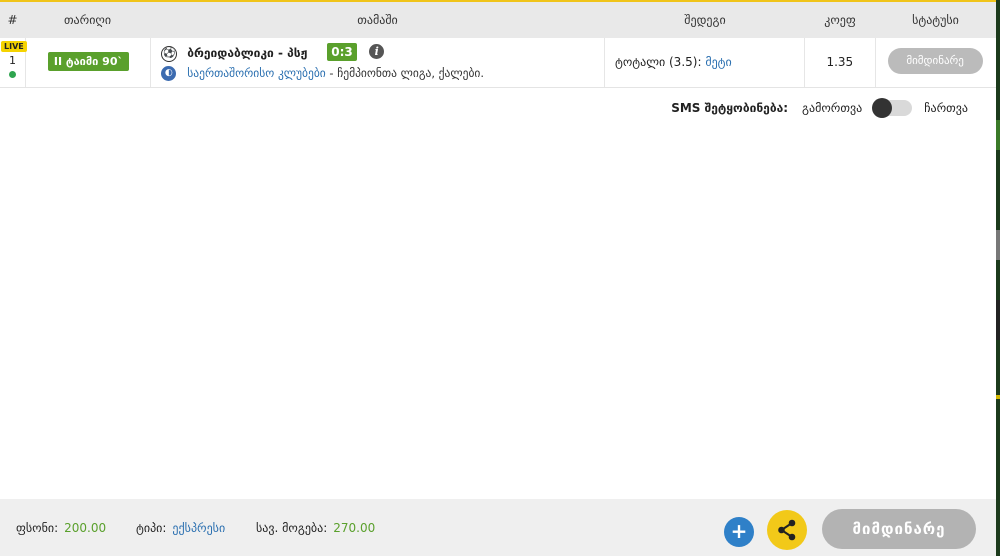  Describe the element at coordinates (12, 20) in the screenshot. I see `header-number: #` at that location.